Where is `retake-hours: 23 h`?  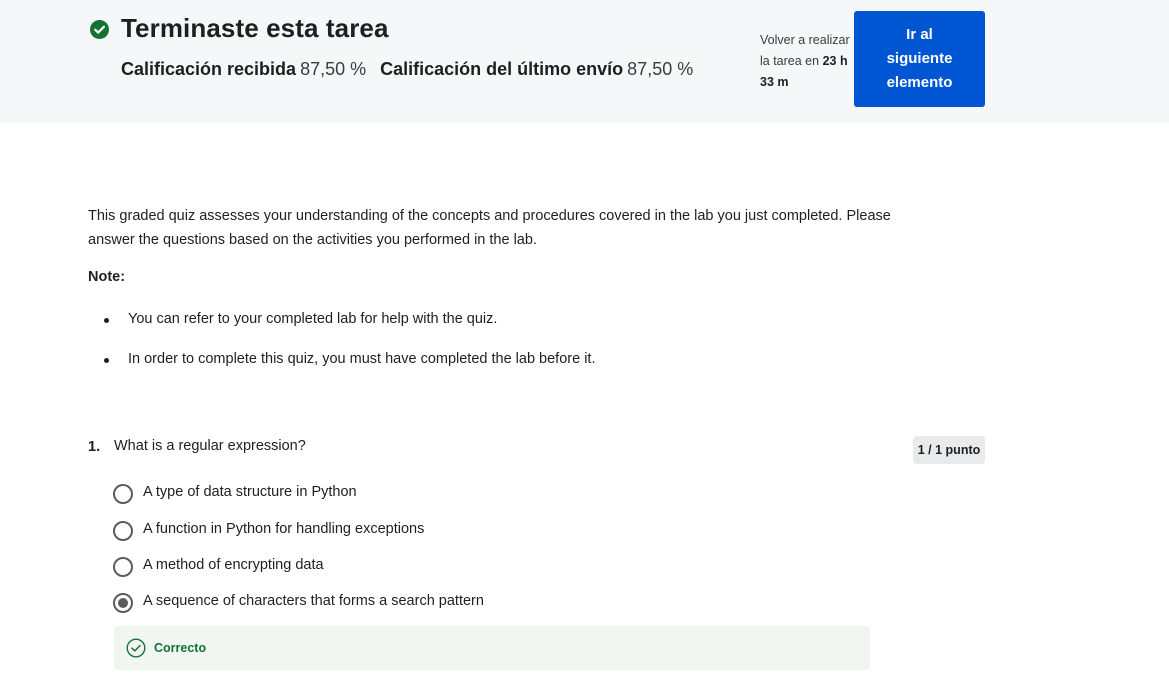
retake-hours: 23 h is located at coordinates (835, 61).